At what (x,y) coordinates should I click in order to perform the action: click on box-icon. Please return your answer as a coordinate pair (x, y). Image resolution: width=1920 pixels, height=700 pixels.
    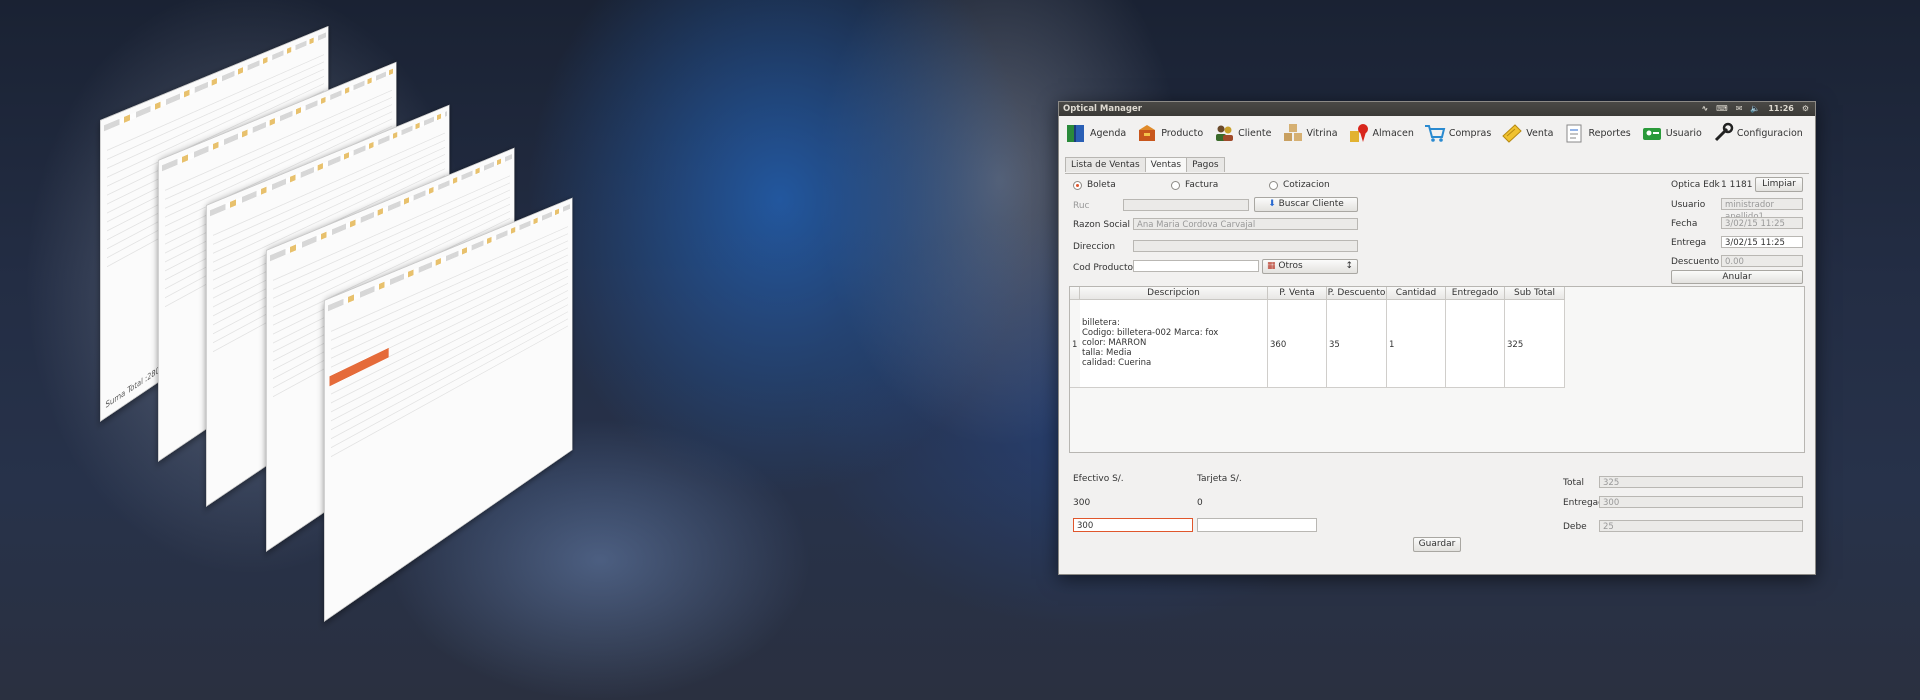
    Looking at the image, I should click on (1147, 133).